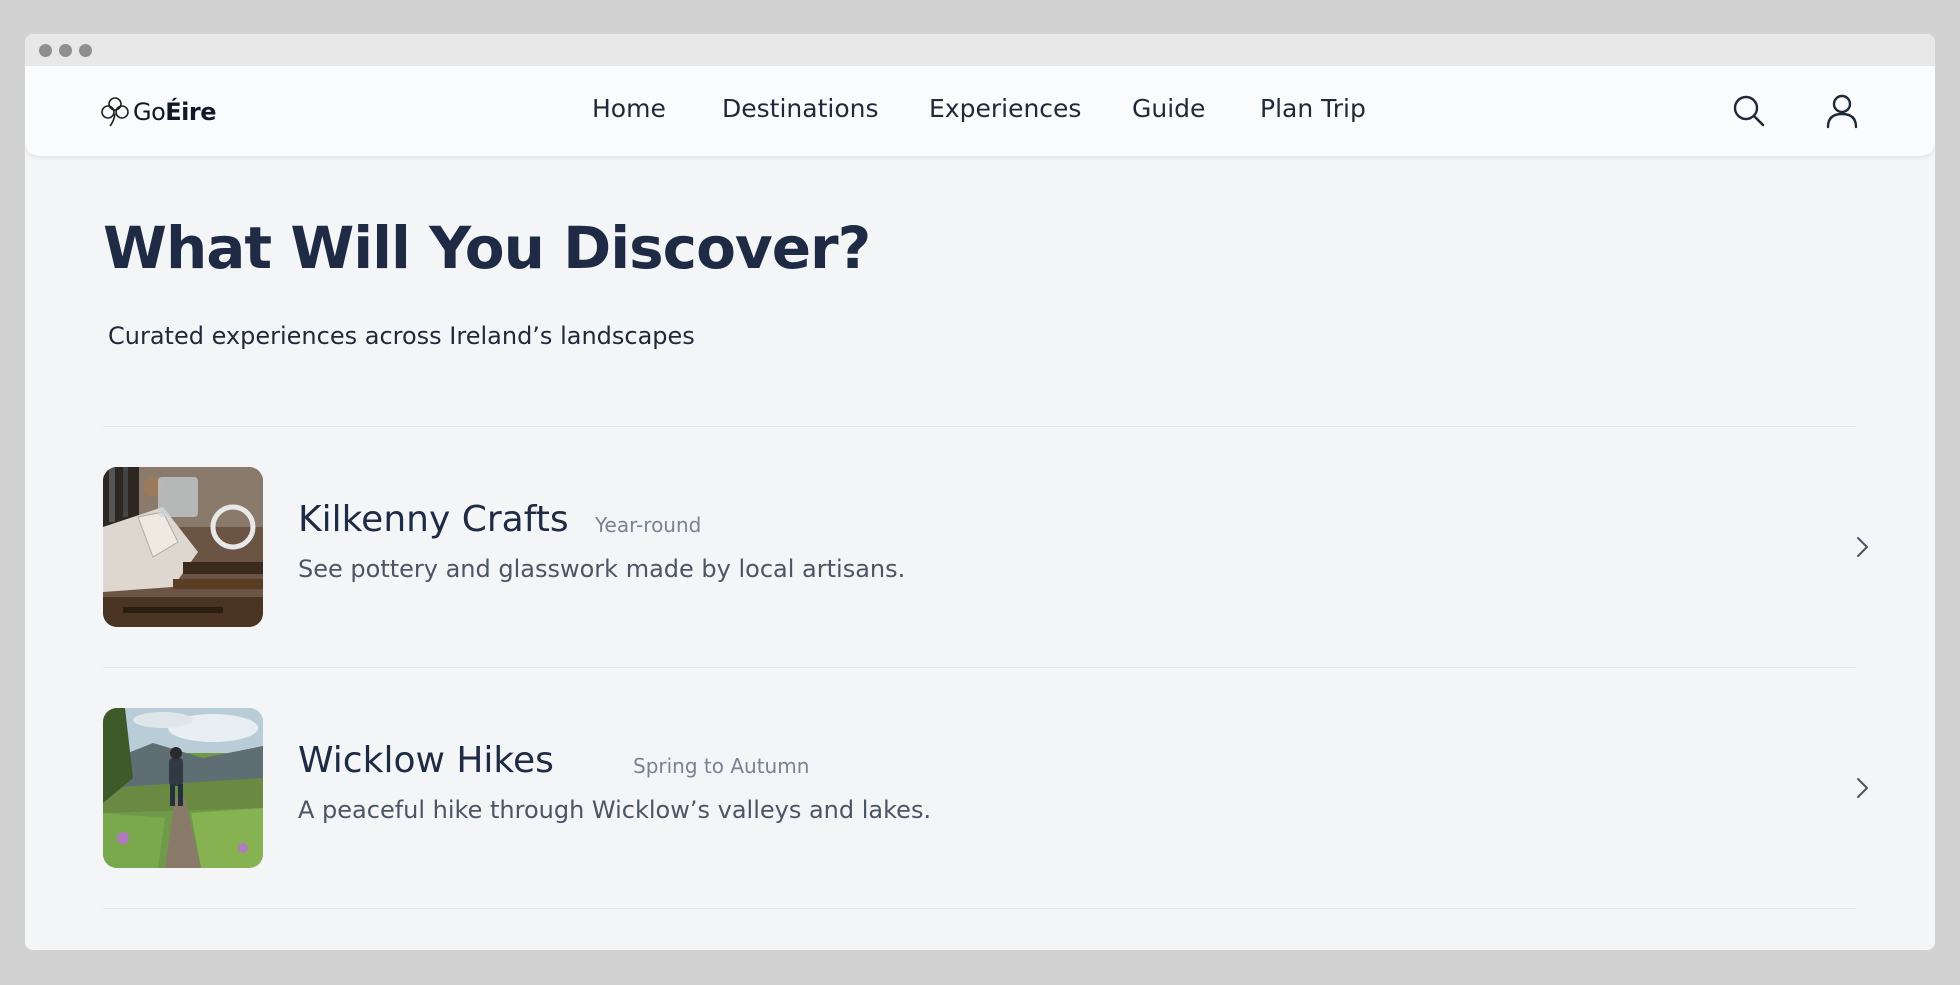  I want to click on window-control-minimize, so click(65, 50).